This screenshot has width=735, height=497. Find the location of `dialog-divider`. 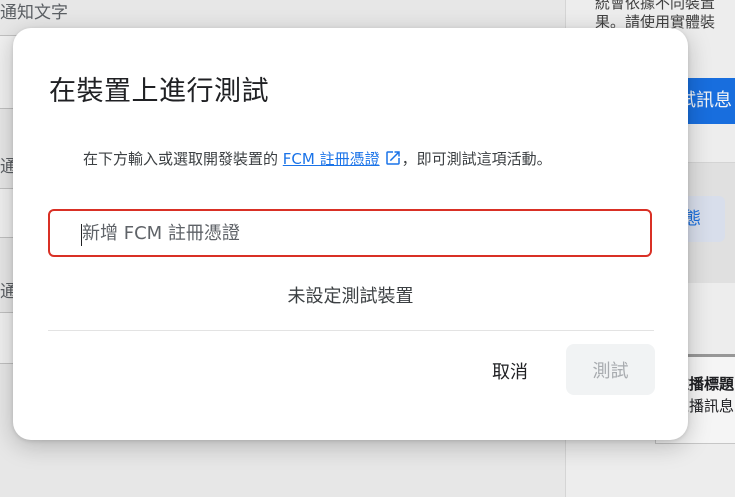

dialog-divider is located at coordinates (351, 330).